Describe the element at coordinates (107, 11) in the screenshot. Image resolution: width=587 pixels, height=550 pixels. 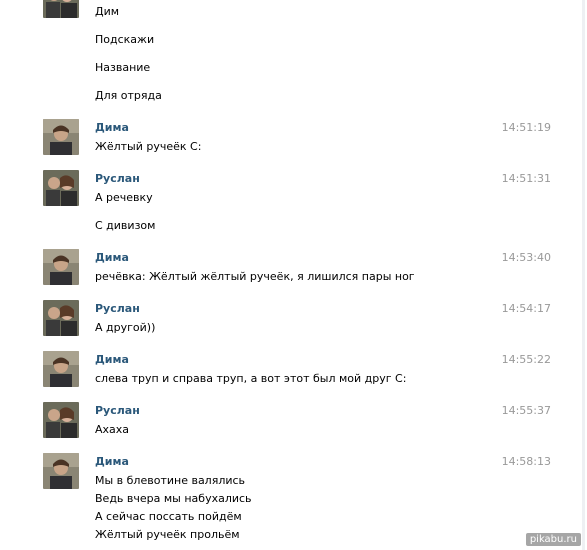
I see `message-text: Дим` at that location.